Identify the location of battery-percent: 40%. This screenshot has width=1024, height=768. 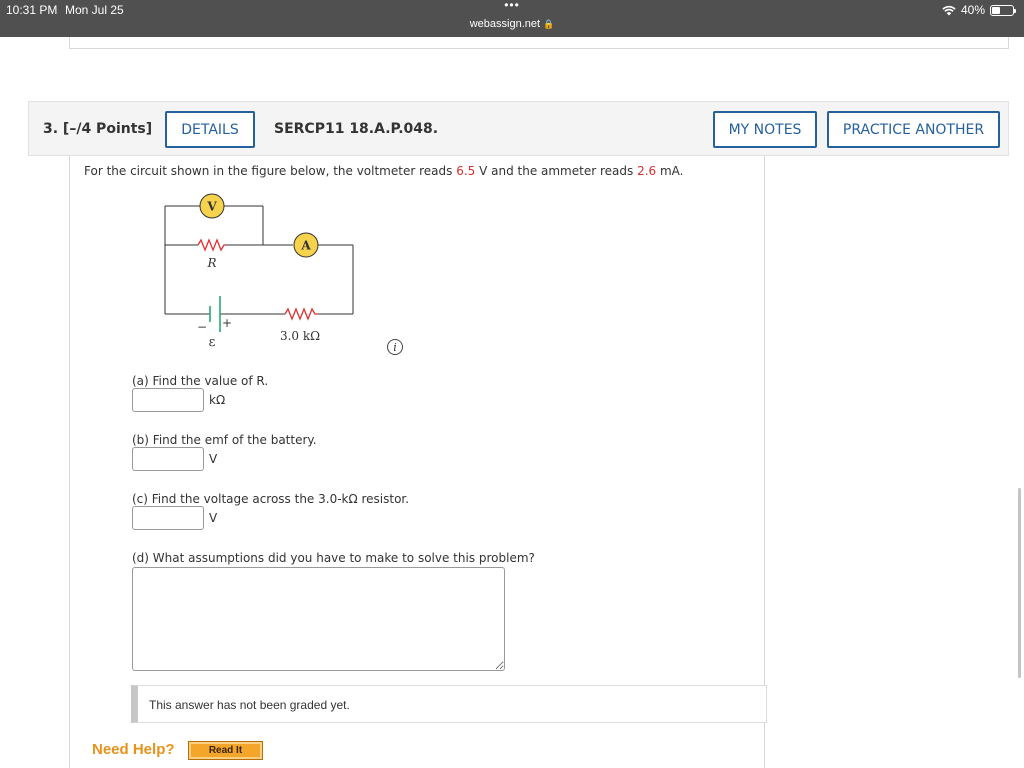
(972, 10).